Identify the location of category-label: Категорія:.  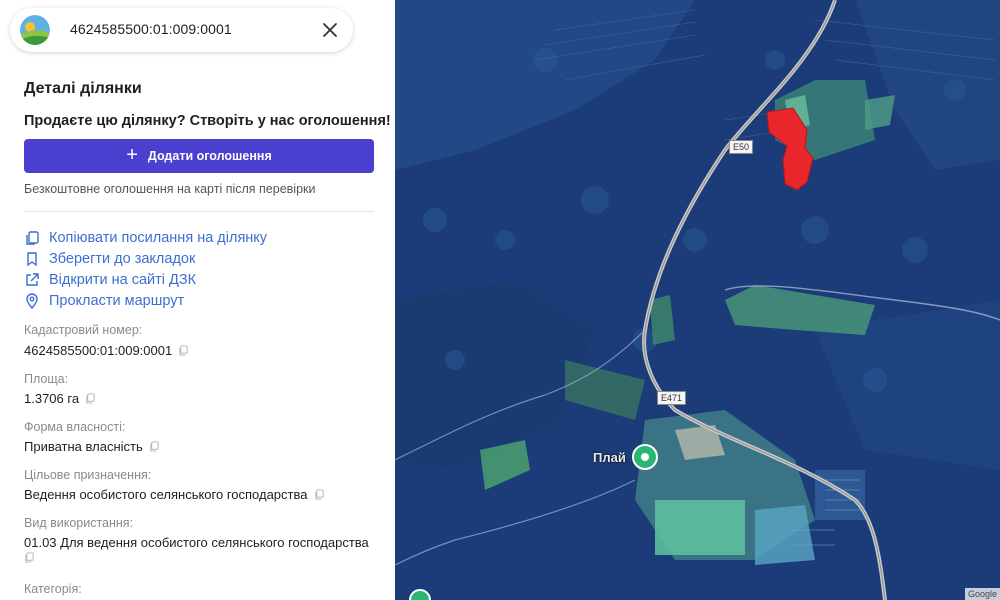
(53, 589).